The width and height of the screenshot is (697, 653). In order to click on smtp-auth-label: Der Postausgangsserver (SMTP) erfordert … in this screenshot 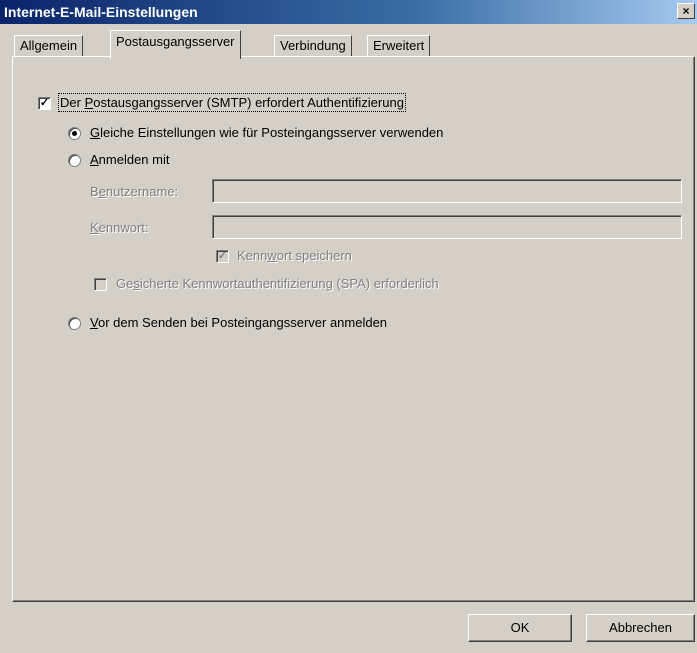, I will do `click(232, 102)`.